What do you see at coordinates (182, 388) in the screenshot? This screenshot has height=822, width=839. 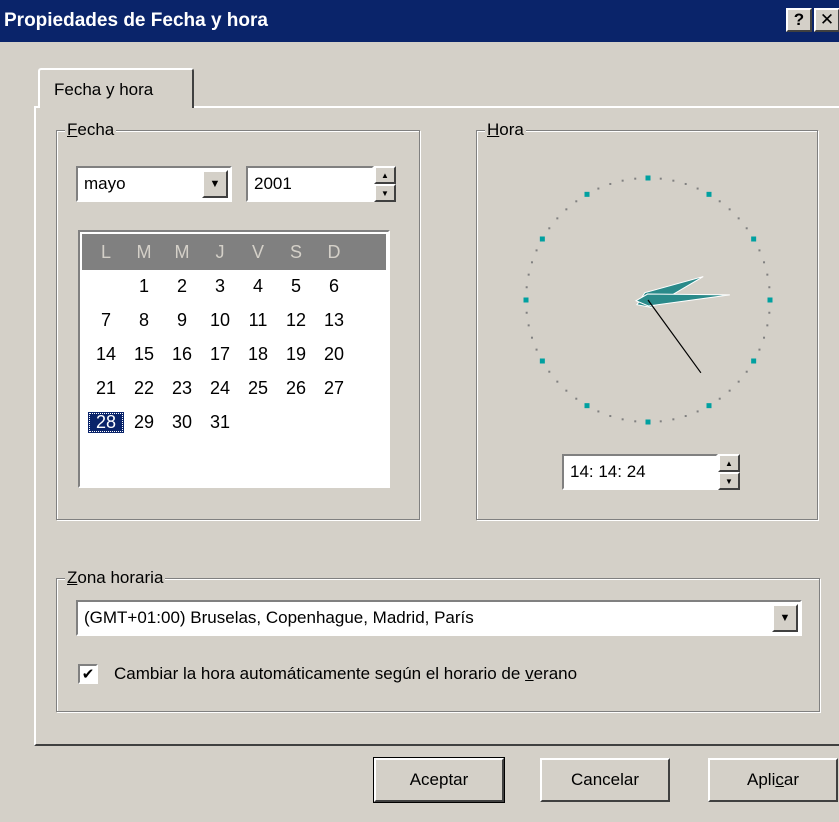 I see `calendar-day: 23` at bounding box center [182, 388].